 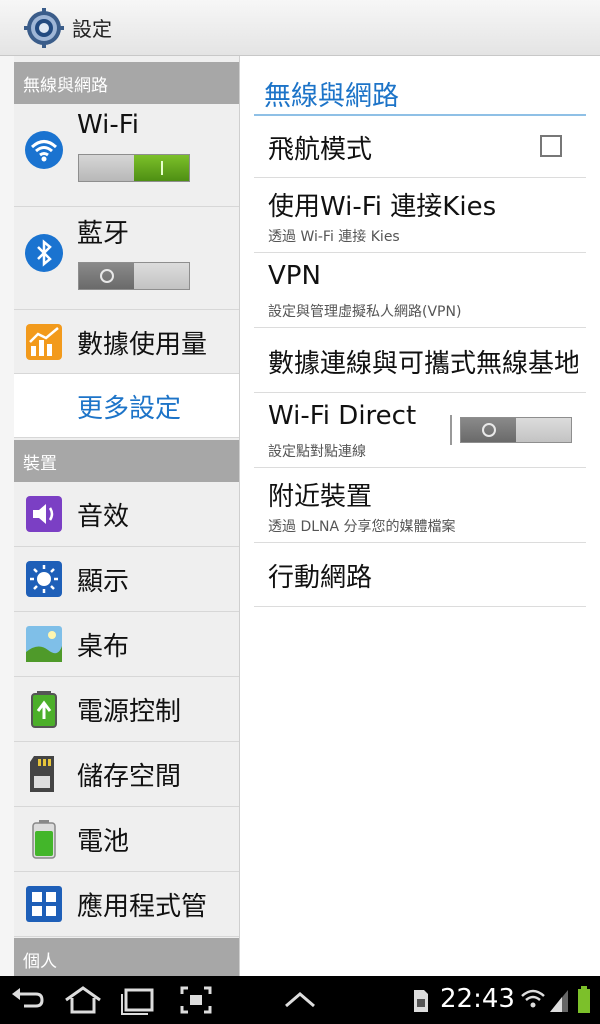 What do you see at coordinates (103, 647) in the screenshot?
I see `sidebar-item-label: 桌布` at bounding box center [103, 647].